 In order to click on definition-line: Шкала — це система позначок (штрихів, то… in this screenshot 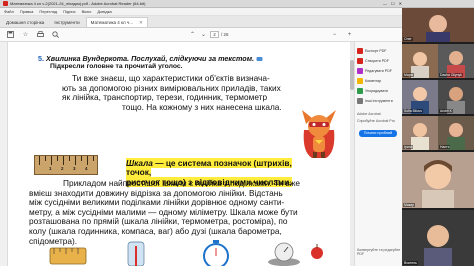, I will do `click(211, 168)`.